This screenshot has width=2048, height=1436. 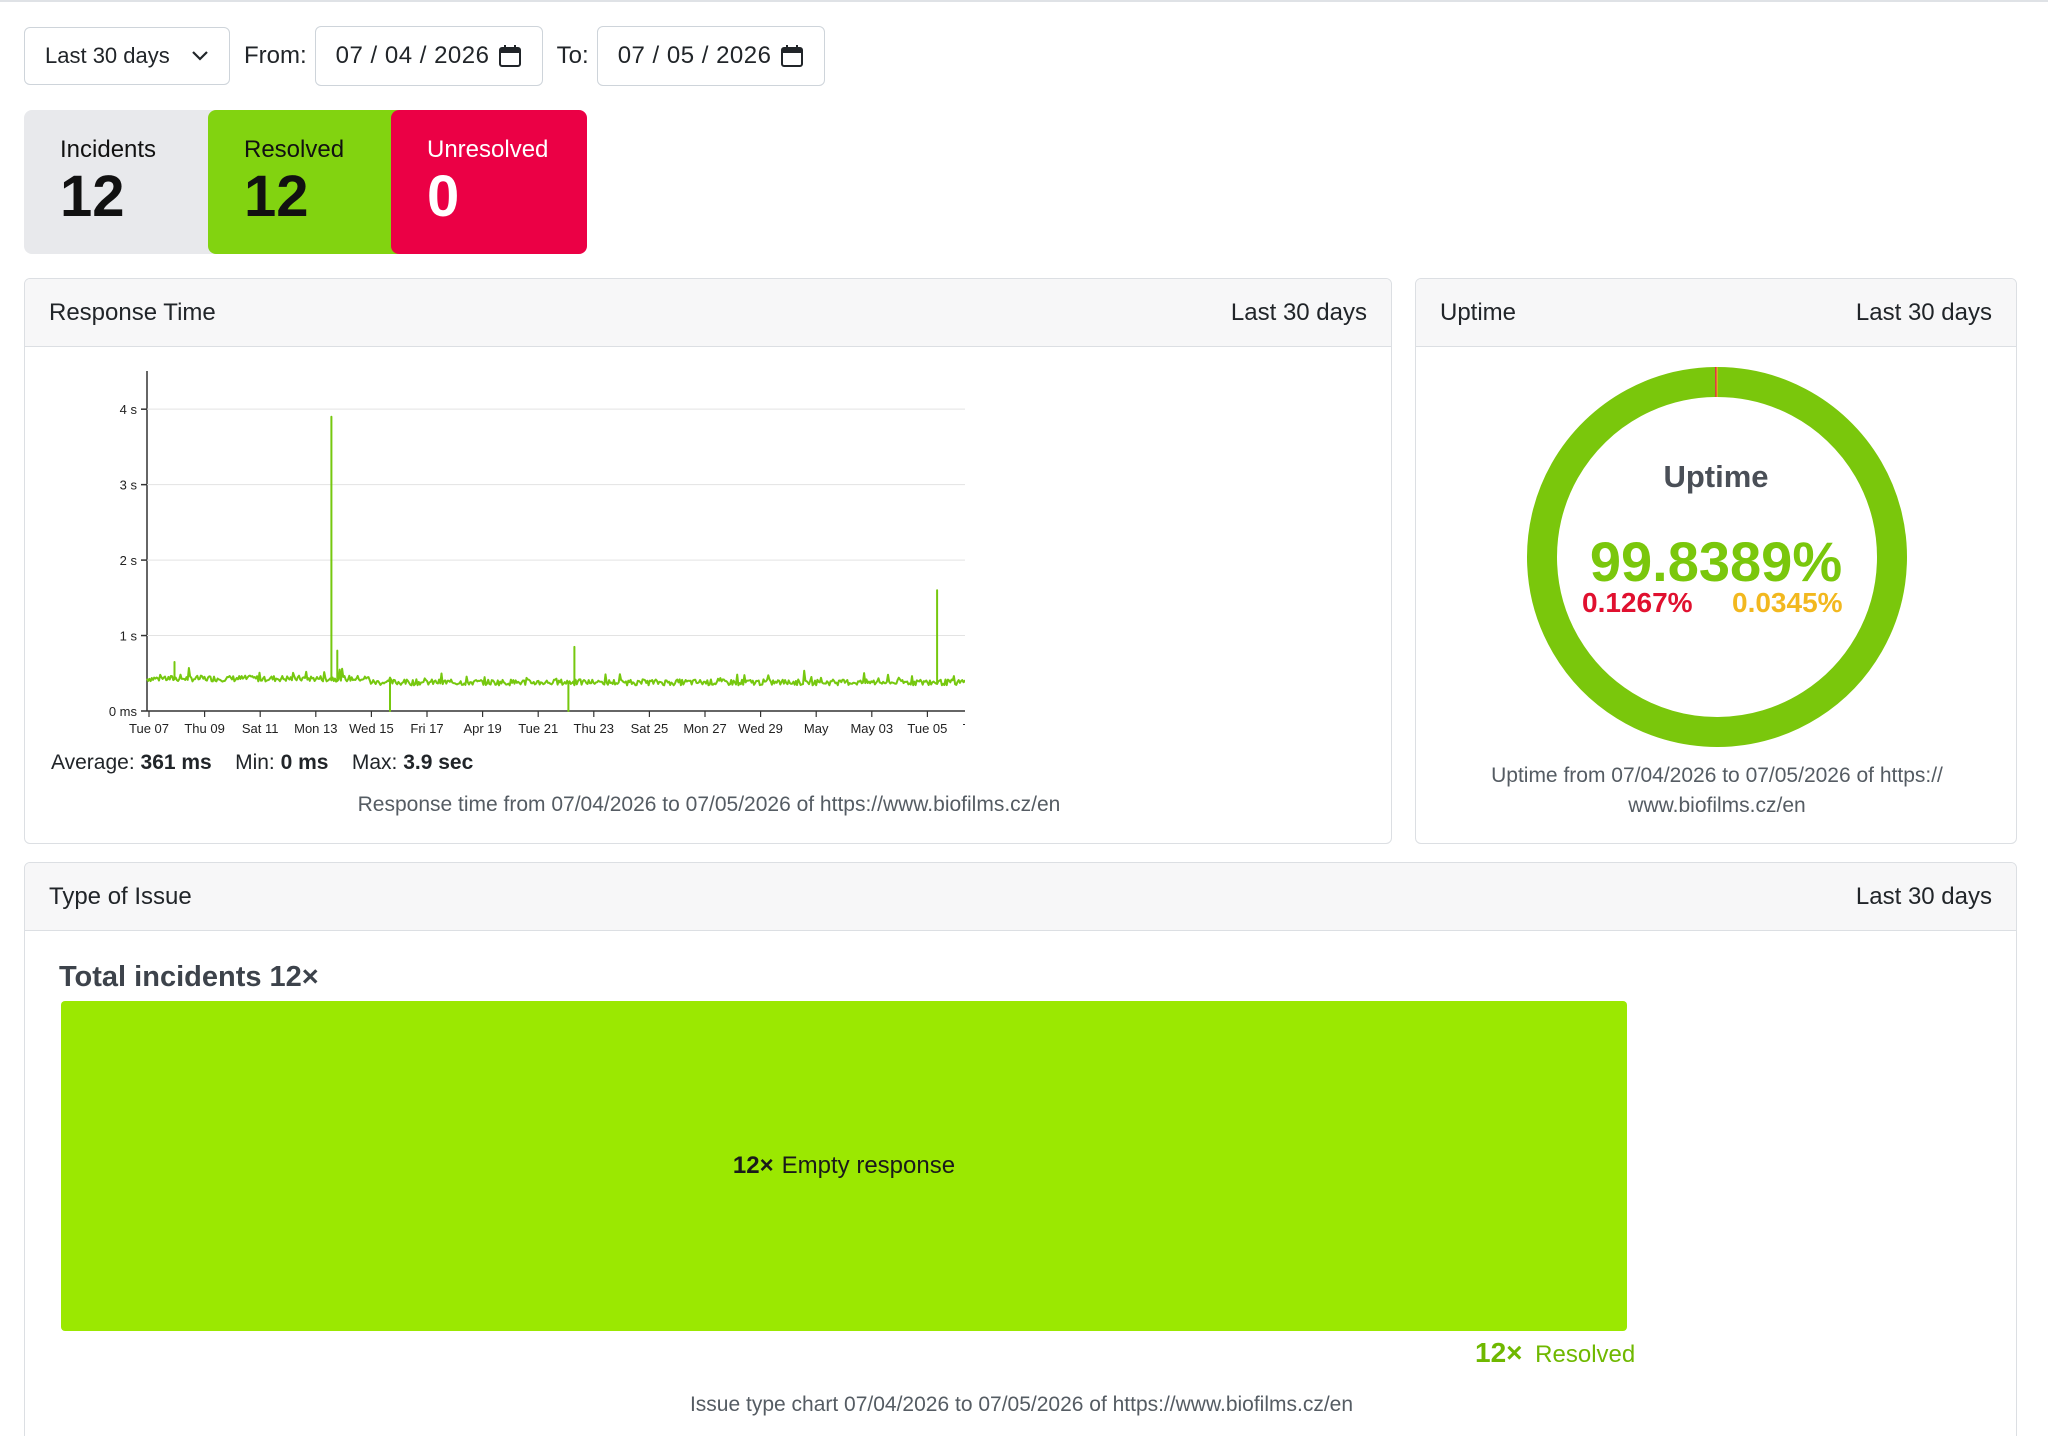 What do you see at coordinates (443, 196) in the screenshot?
I see `unresolved-count: 0` at bounding box center [443, 196].